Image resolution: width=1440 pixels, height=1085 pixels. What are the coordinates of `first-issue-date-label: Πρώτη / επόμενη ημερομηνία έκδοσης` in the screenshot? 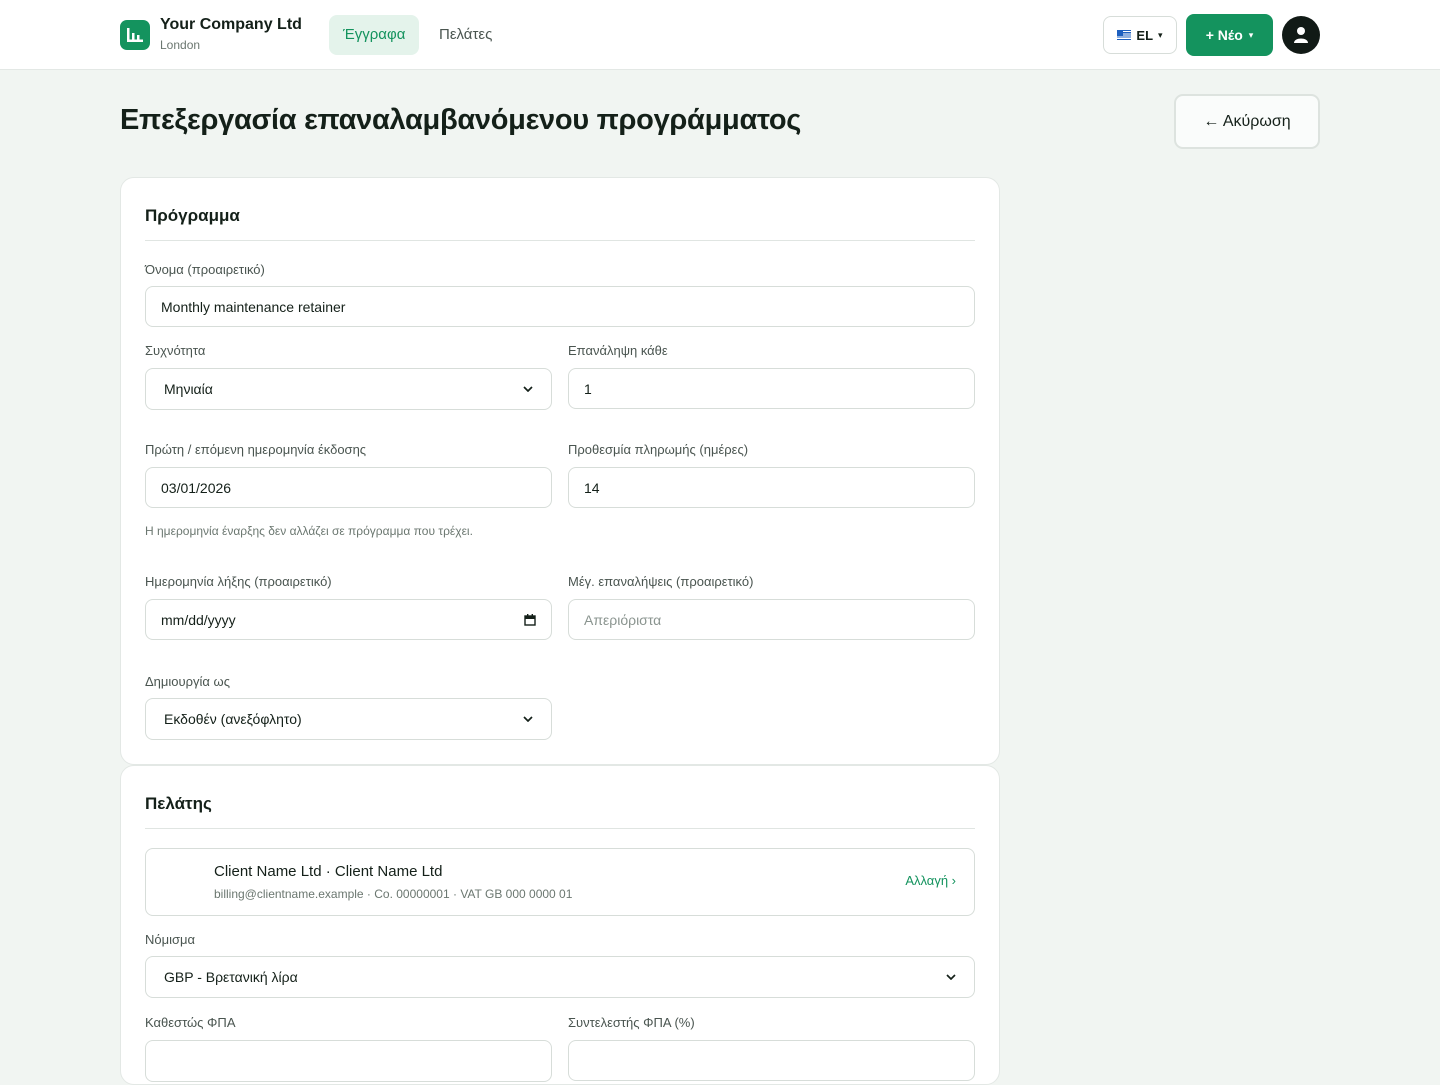 It's located at (256, 449).